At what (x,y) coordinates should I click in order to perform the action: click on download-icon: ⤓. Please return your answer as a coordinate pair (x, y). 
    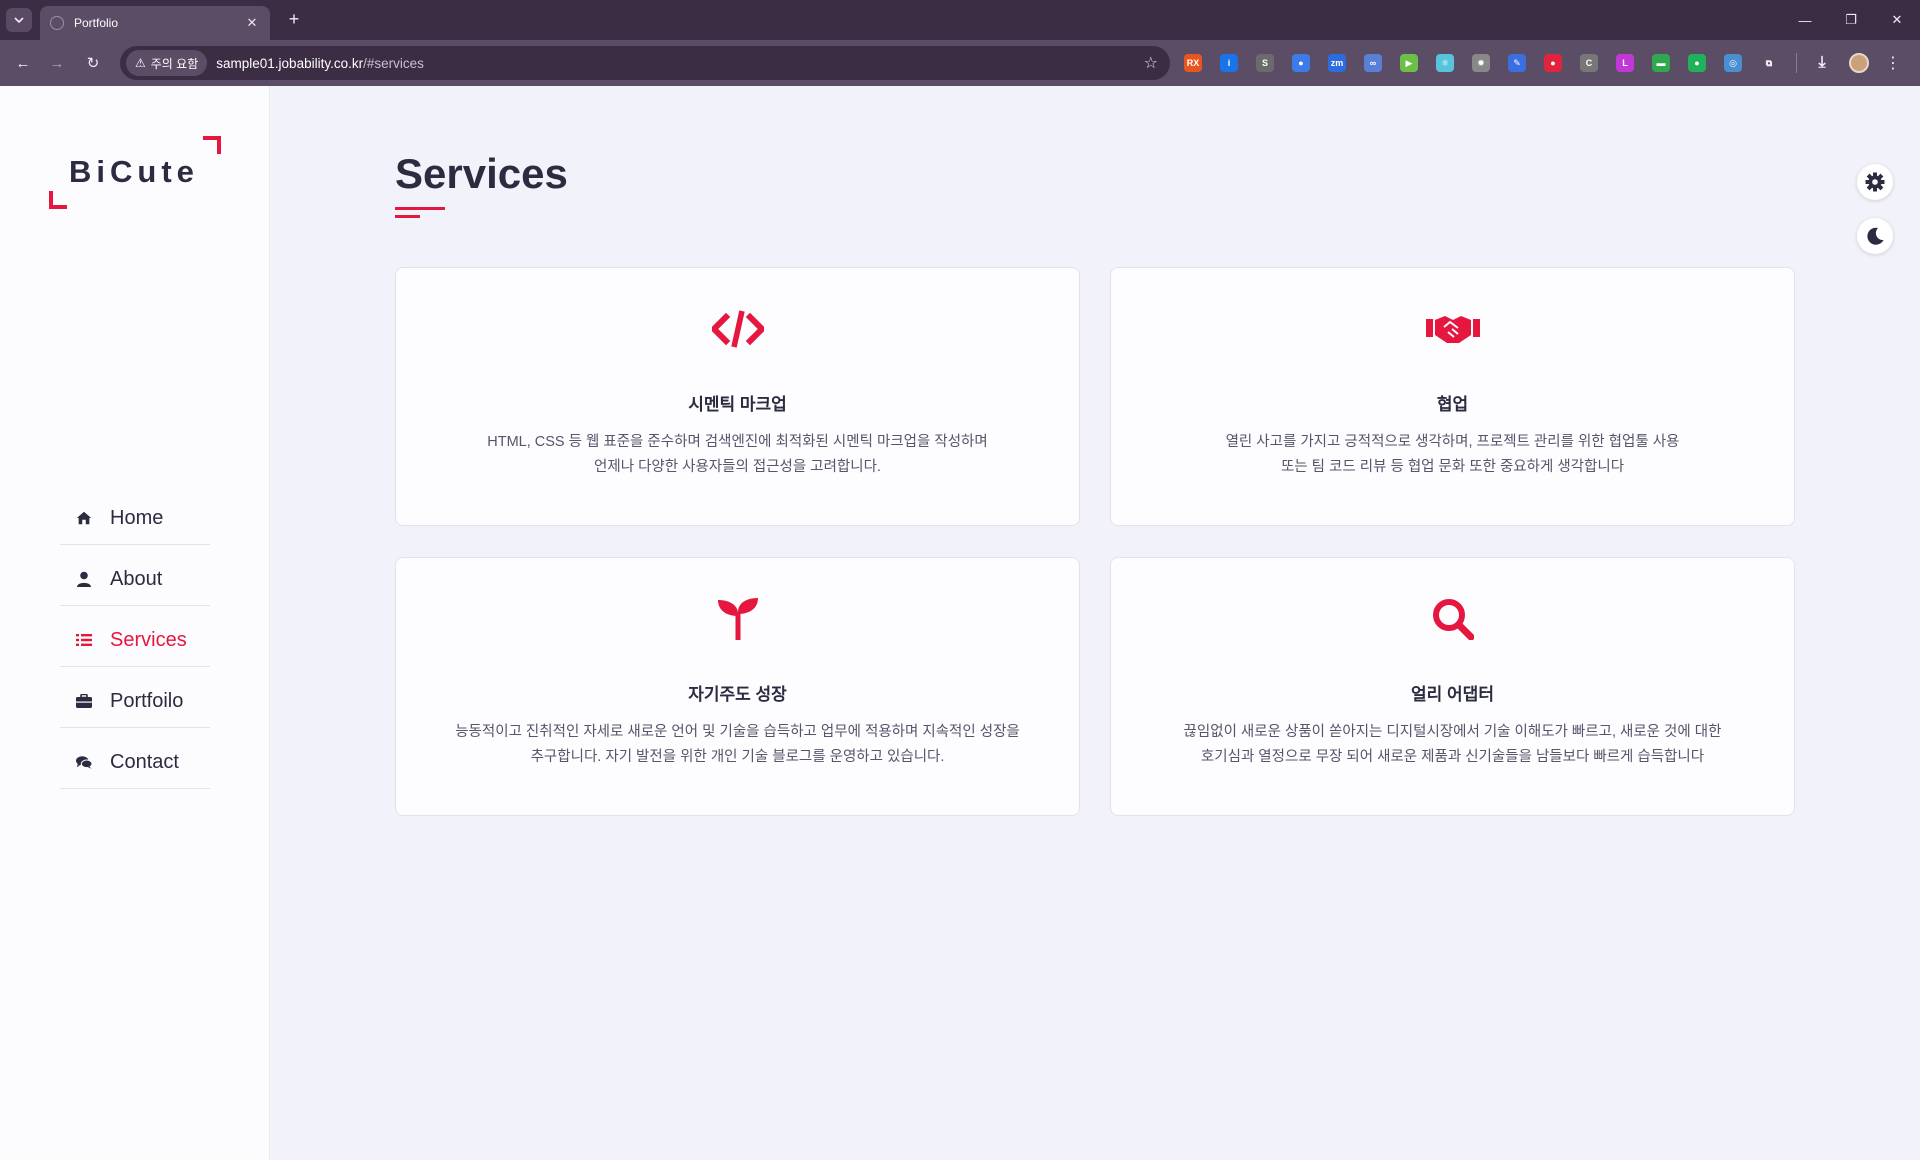
    Looking at the image, I should click on (1822, 63).